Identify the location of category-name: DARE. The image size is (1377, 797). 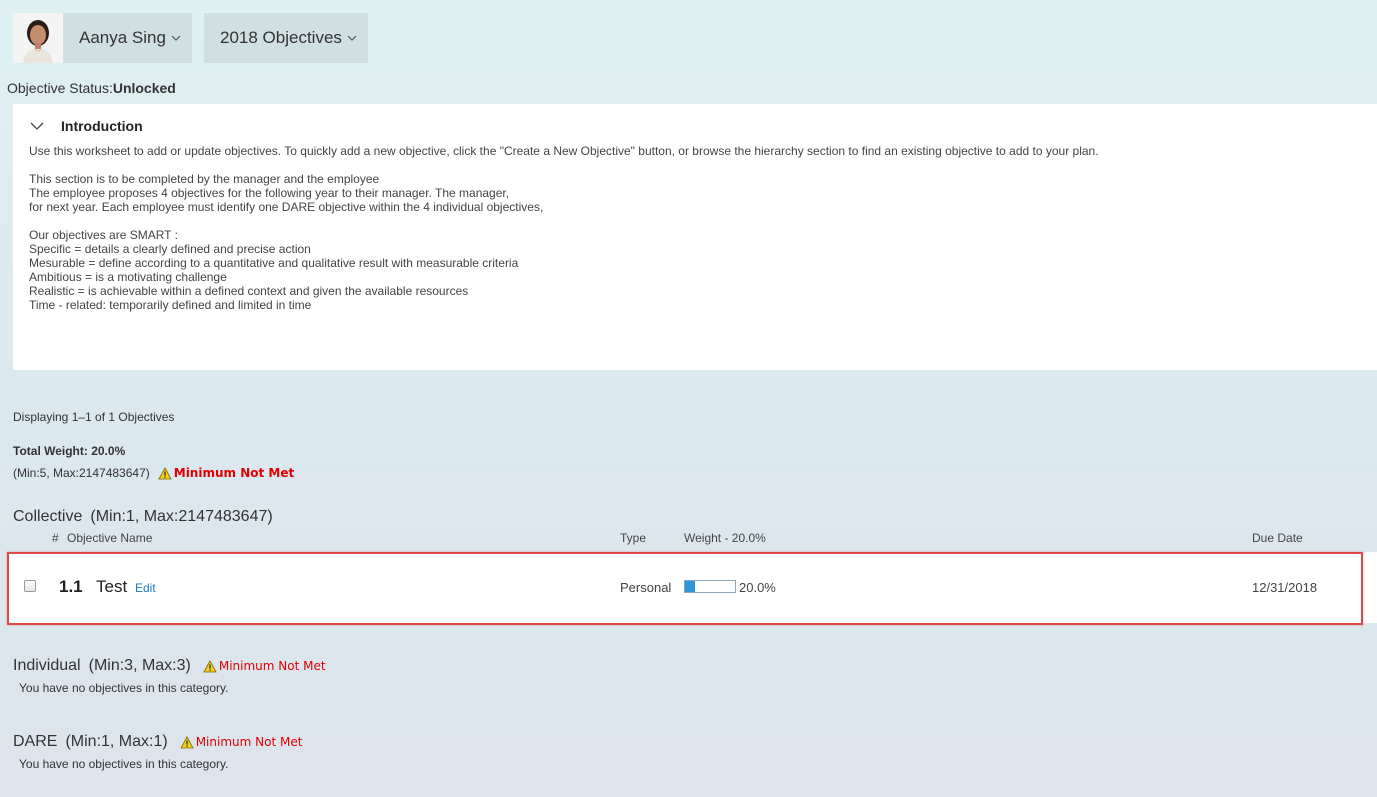
(35, 741).